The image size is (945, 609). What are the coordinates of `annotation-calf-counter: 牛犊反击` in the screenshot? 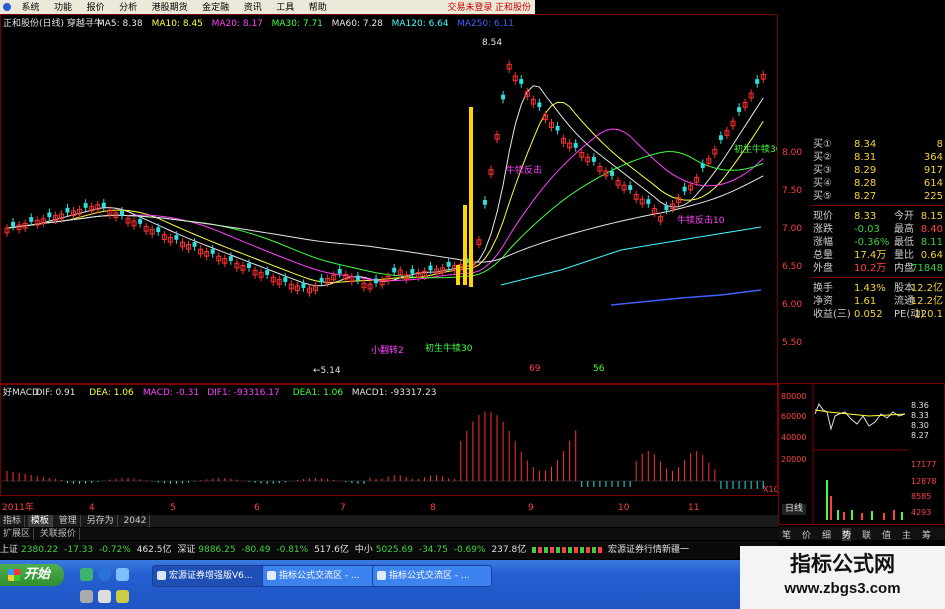 It's located at (524, 170).